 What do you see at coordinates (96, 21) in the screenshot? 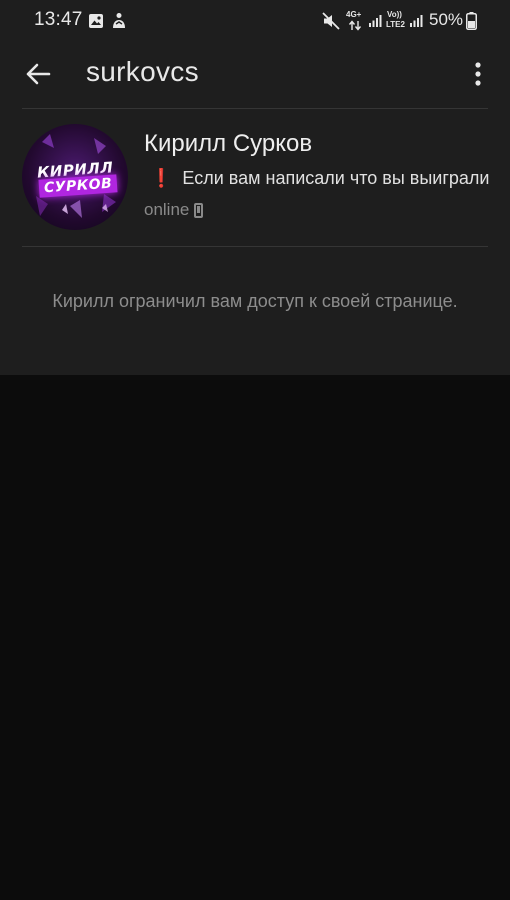
I see `image-icon` at bounding box center [96, 21].